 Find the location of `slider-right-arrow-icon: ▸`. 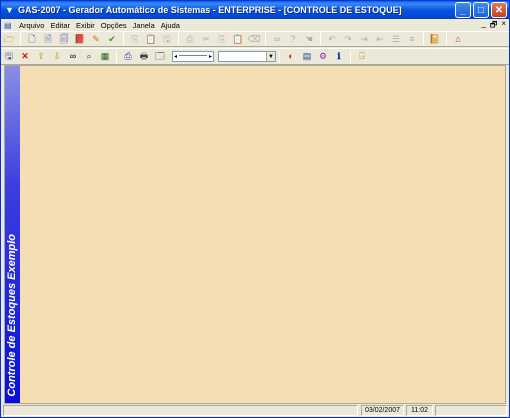

slider-right-arrow-icon: ▸ is located at coordinates (210, 56).